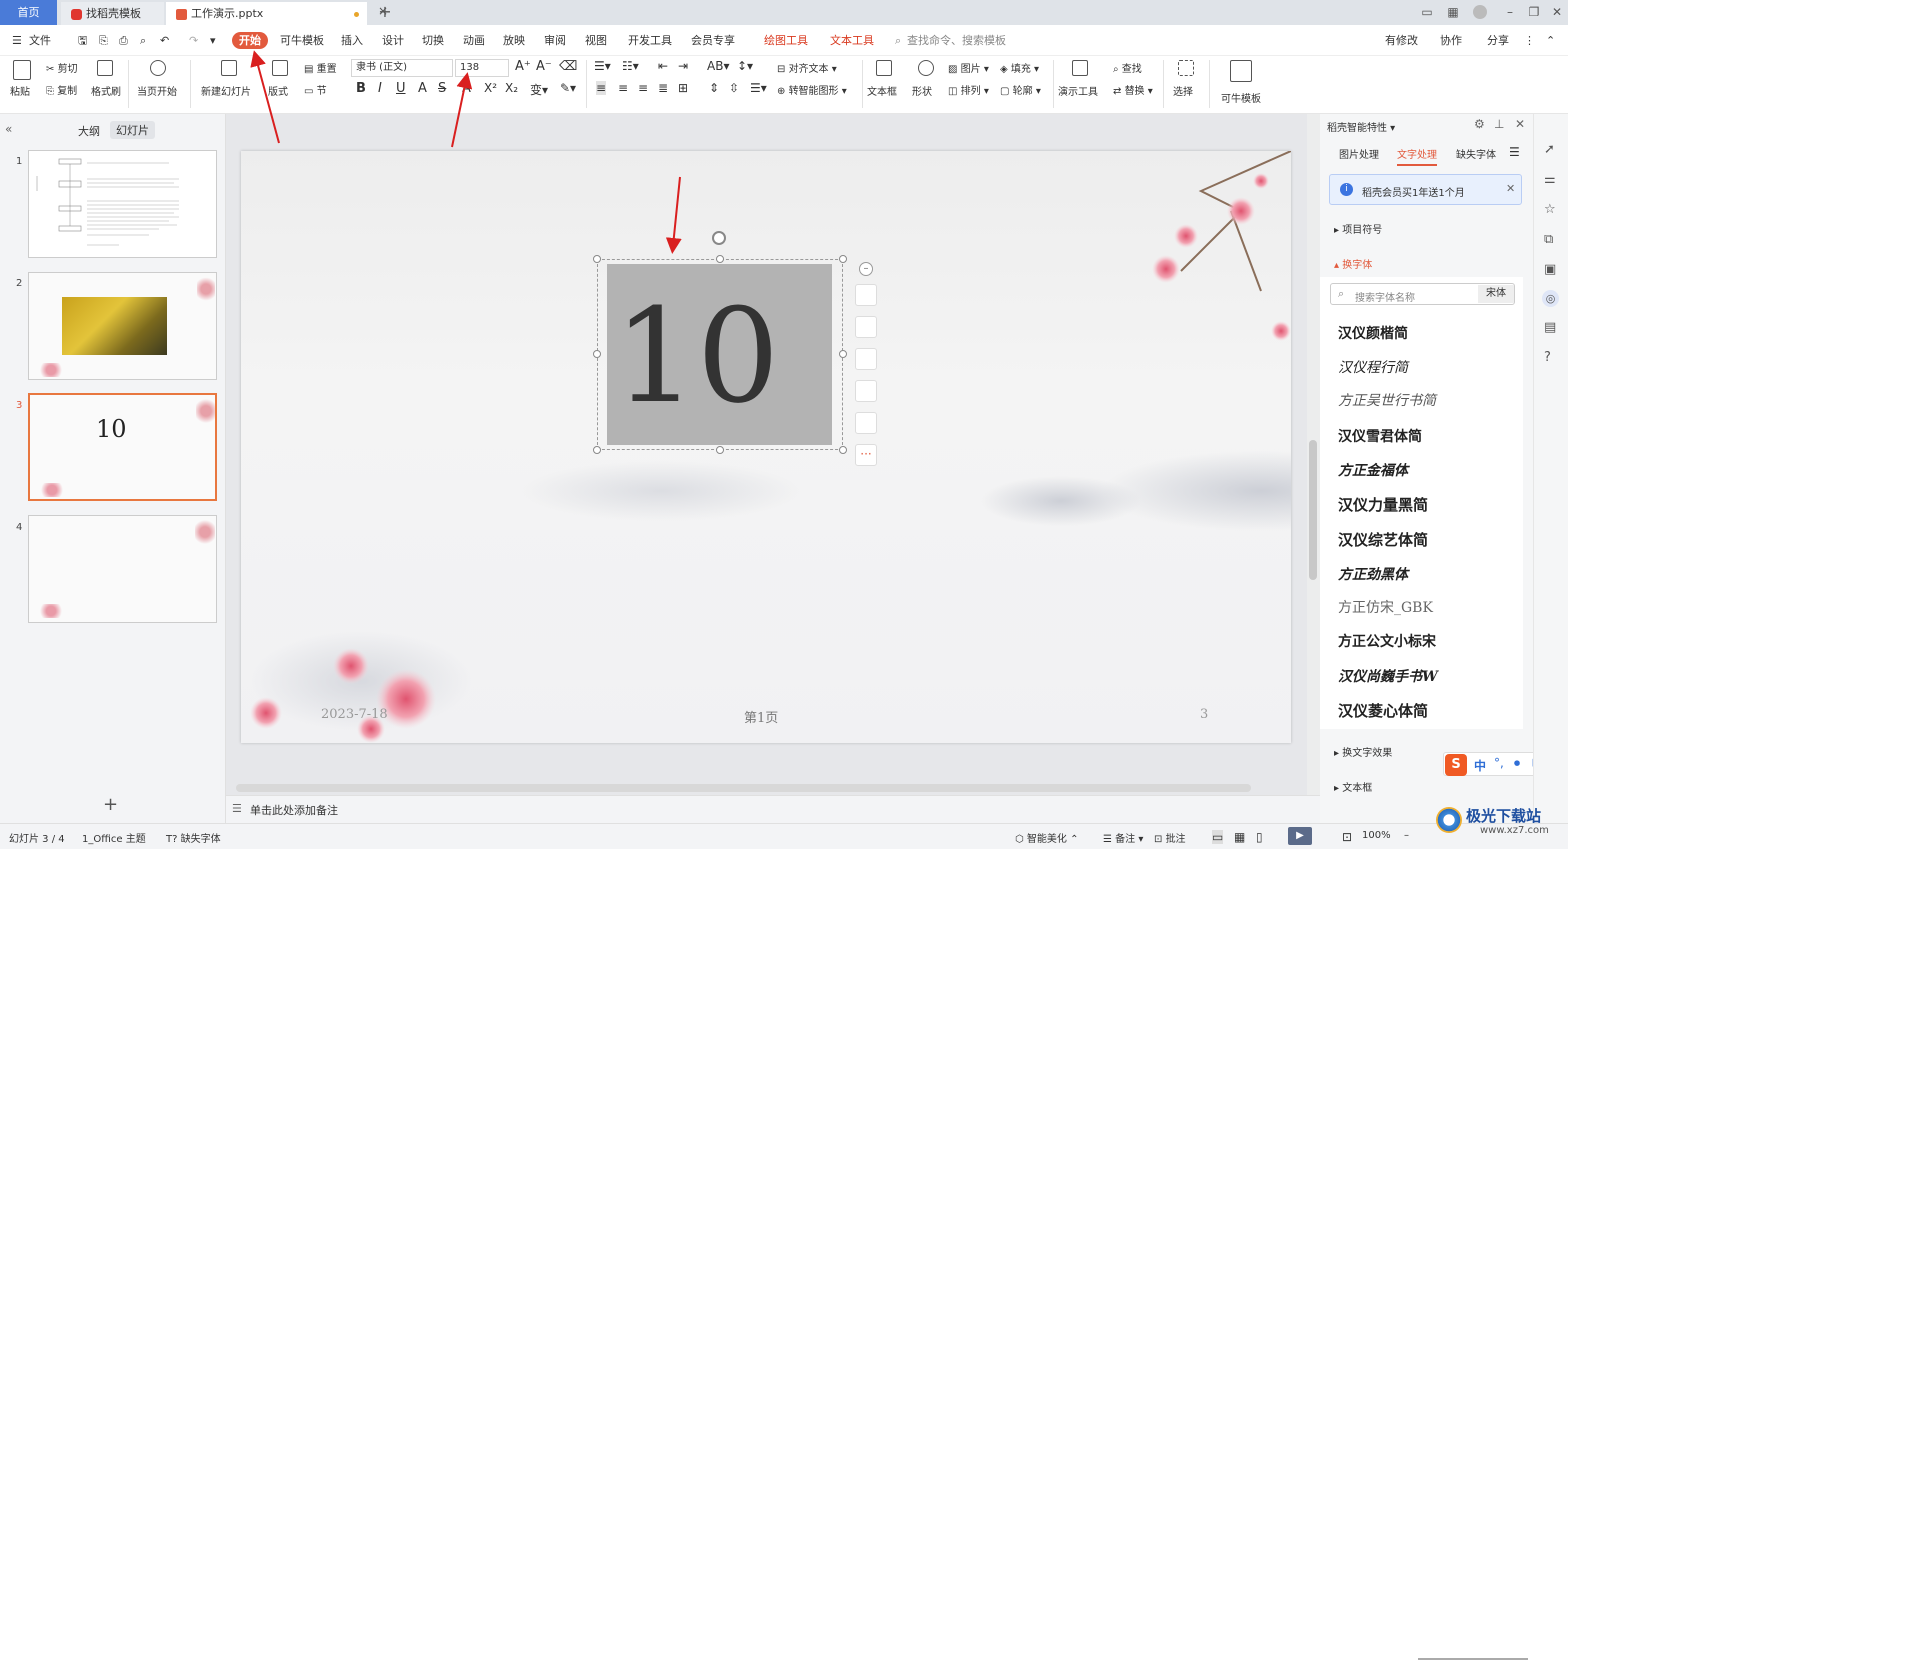  I want to click on font-name-select: 隶书 (正文), so click(402, 68).